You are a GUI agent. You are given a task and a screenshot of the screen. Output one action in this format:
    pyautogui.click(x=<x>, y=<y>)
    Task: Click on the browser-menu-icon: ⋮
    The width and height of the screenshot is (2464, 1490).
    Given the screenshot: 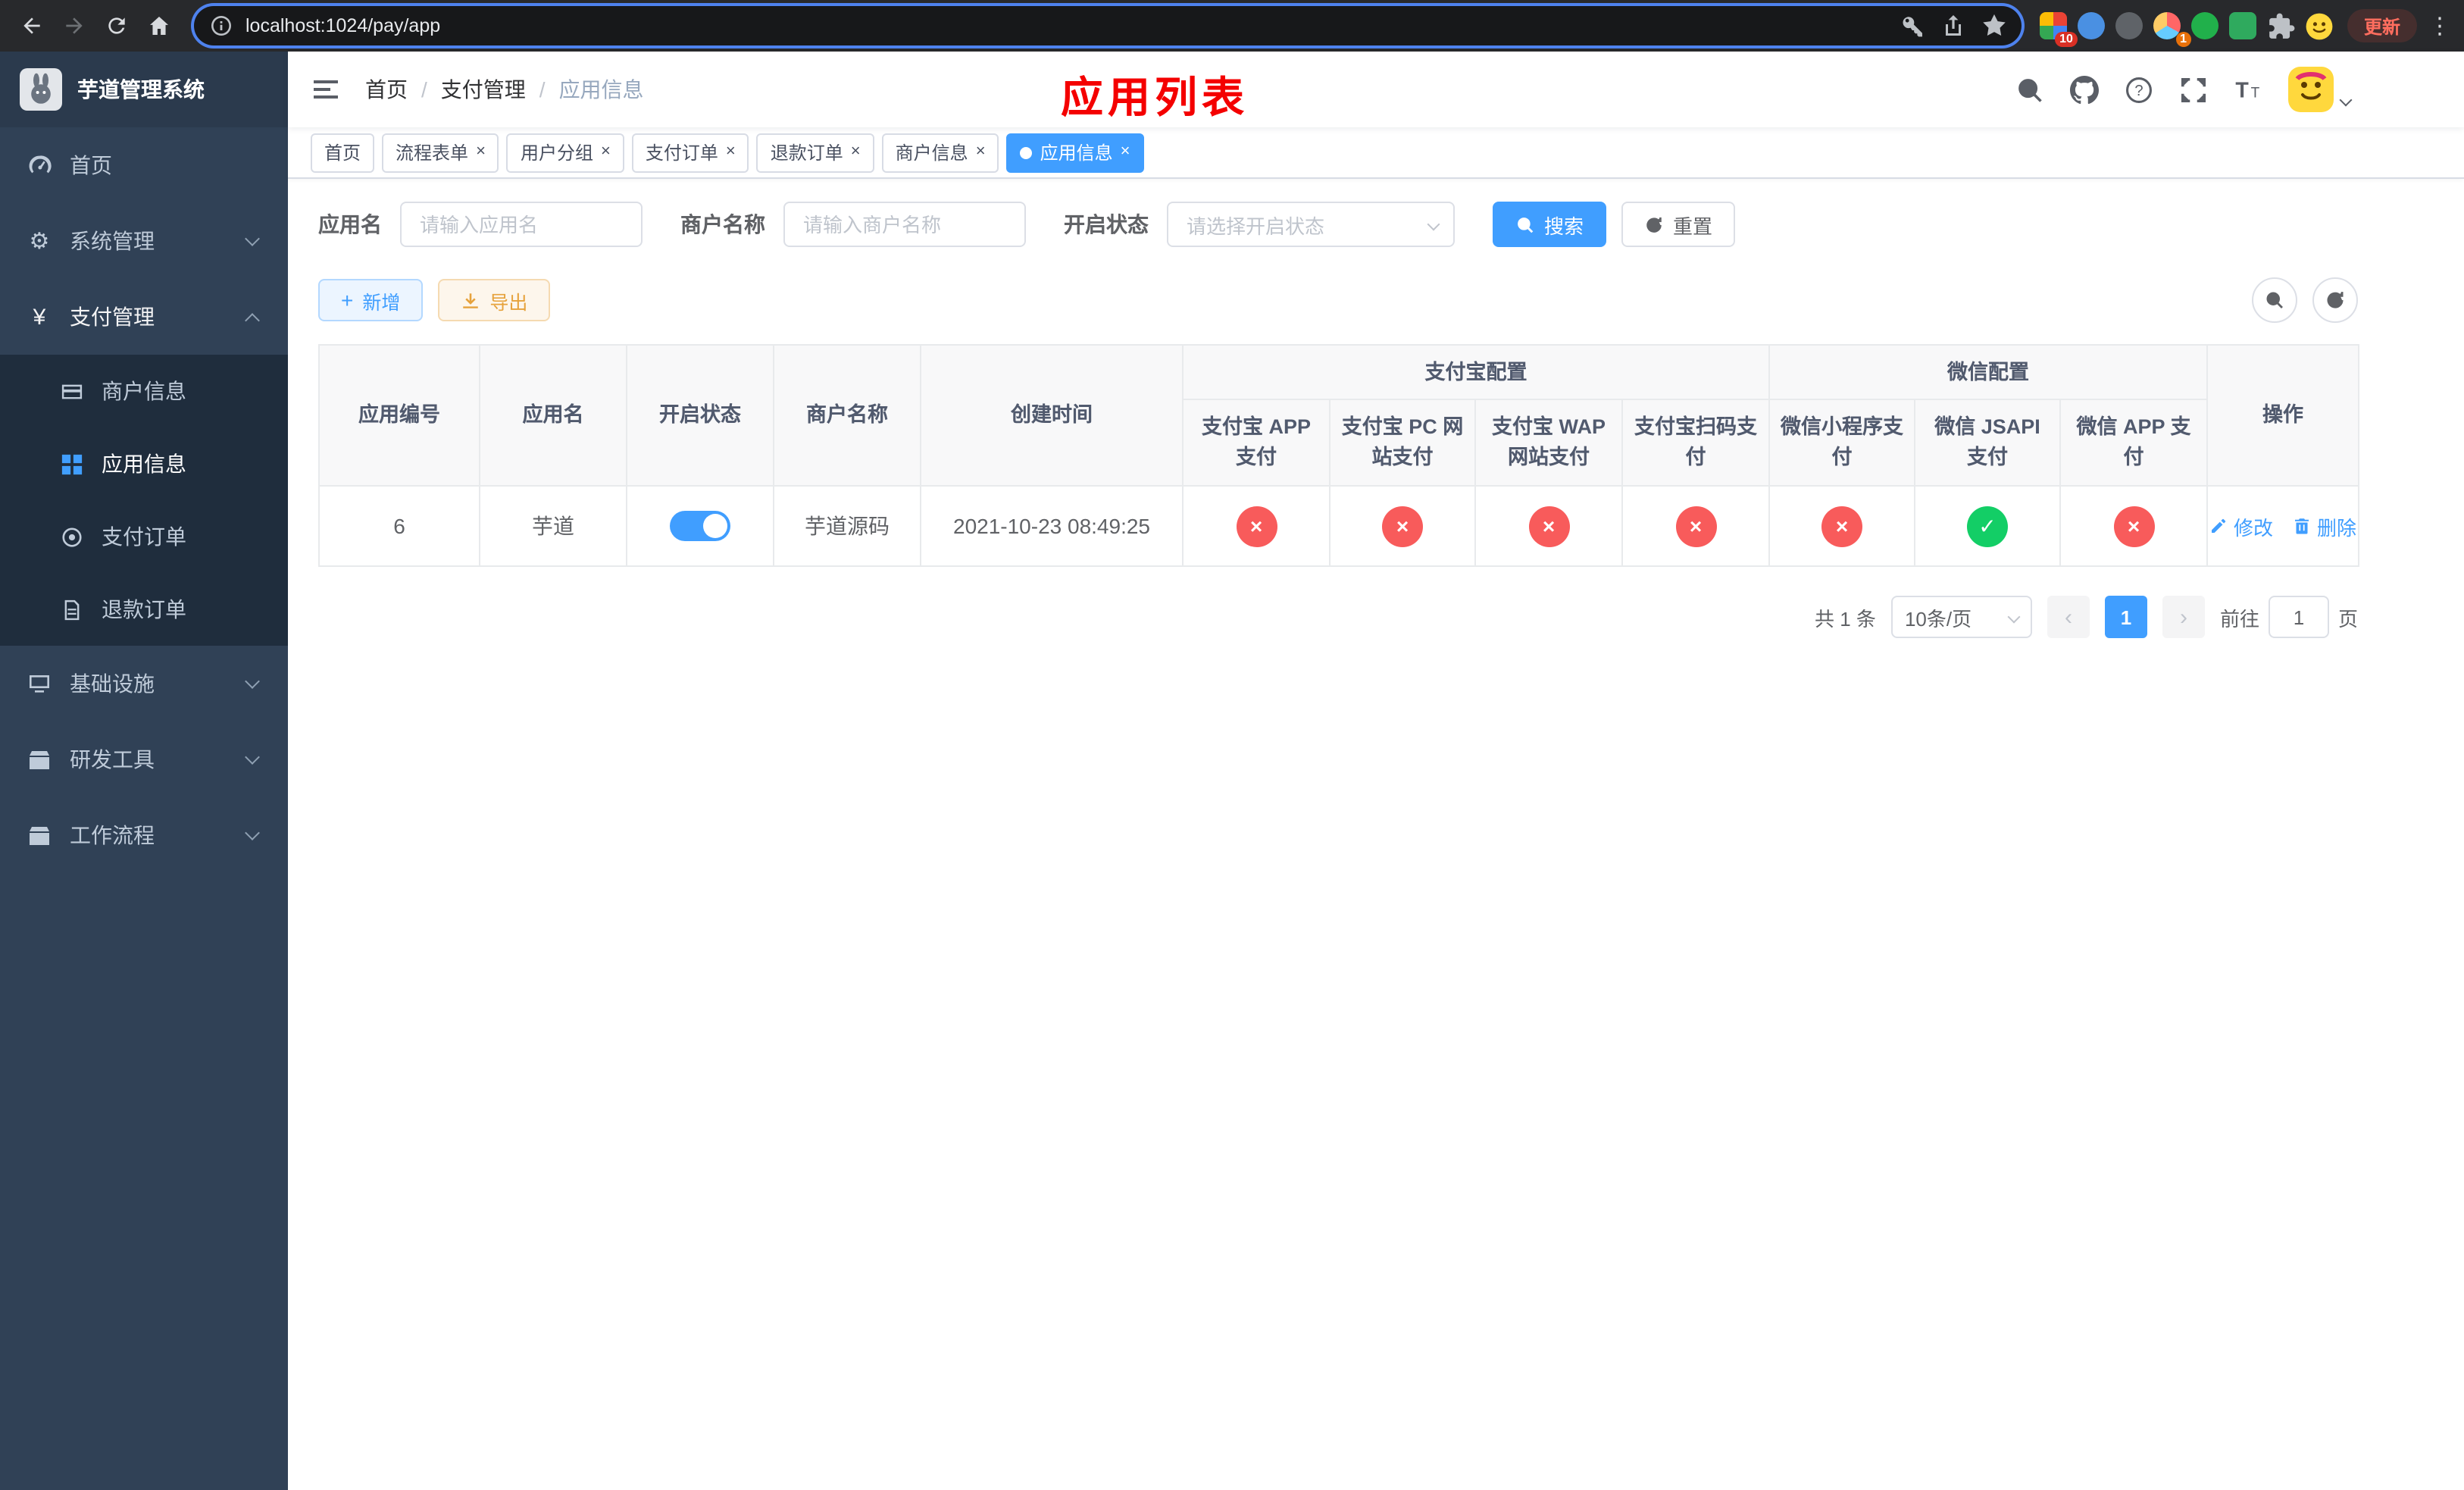 What is the action you would take?
    pyautogui.click(x=2440, y=26)
    